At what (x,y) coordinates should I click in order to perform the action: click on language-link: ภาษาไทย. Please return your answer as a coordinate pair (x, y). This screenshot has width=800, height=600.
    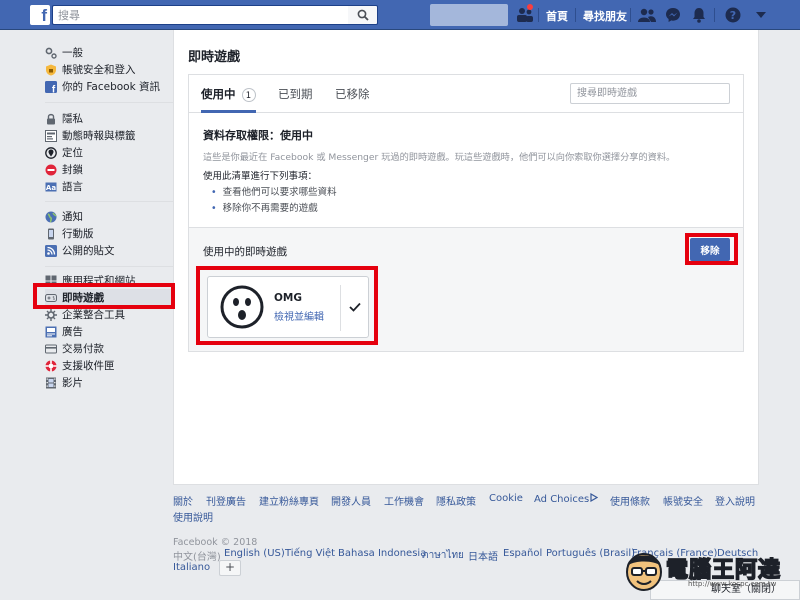
    Looking at the image, I should click on (443, 555).